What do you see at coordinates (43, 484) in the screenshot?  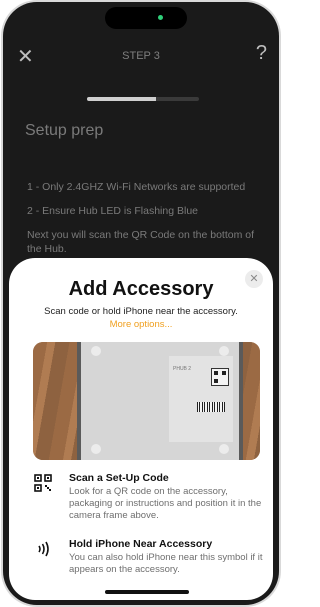 I see `qr-code-icon` at bounding box center [43, 484].